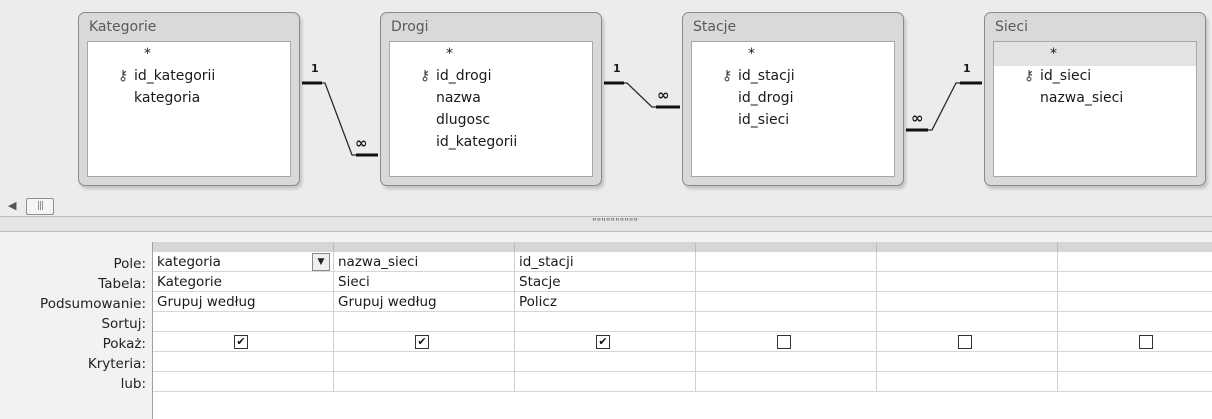 This screenshot has width=1212, height=419. What do you see at coordinates (615, 223) in the screenshot?
I see `splitter-grip: """"""""""` at bounding box center [615, 223].